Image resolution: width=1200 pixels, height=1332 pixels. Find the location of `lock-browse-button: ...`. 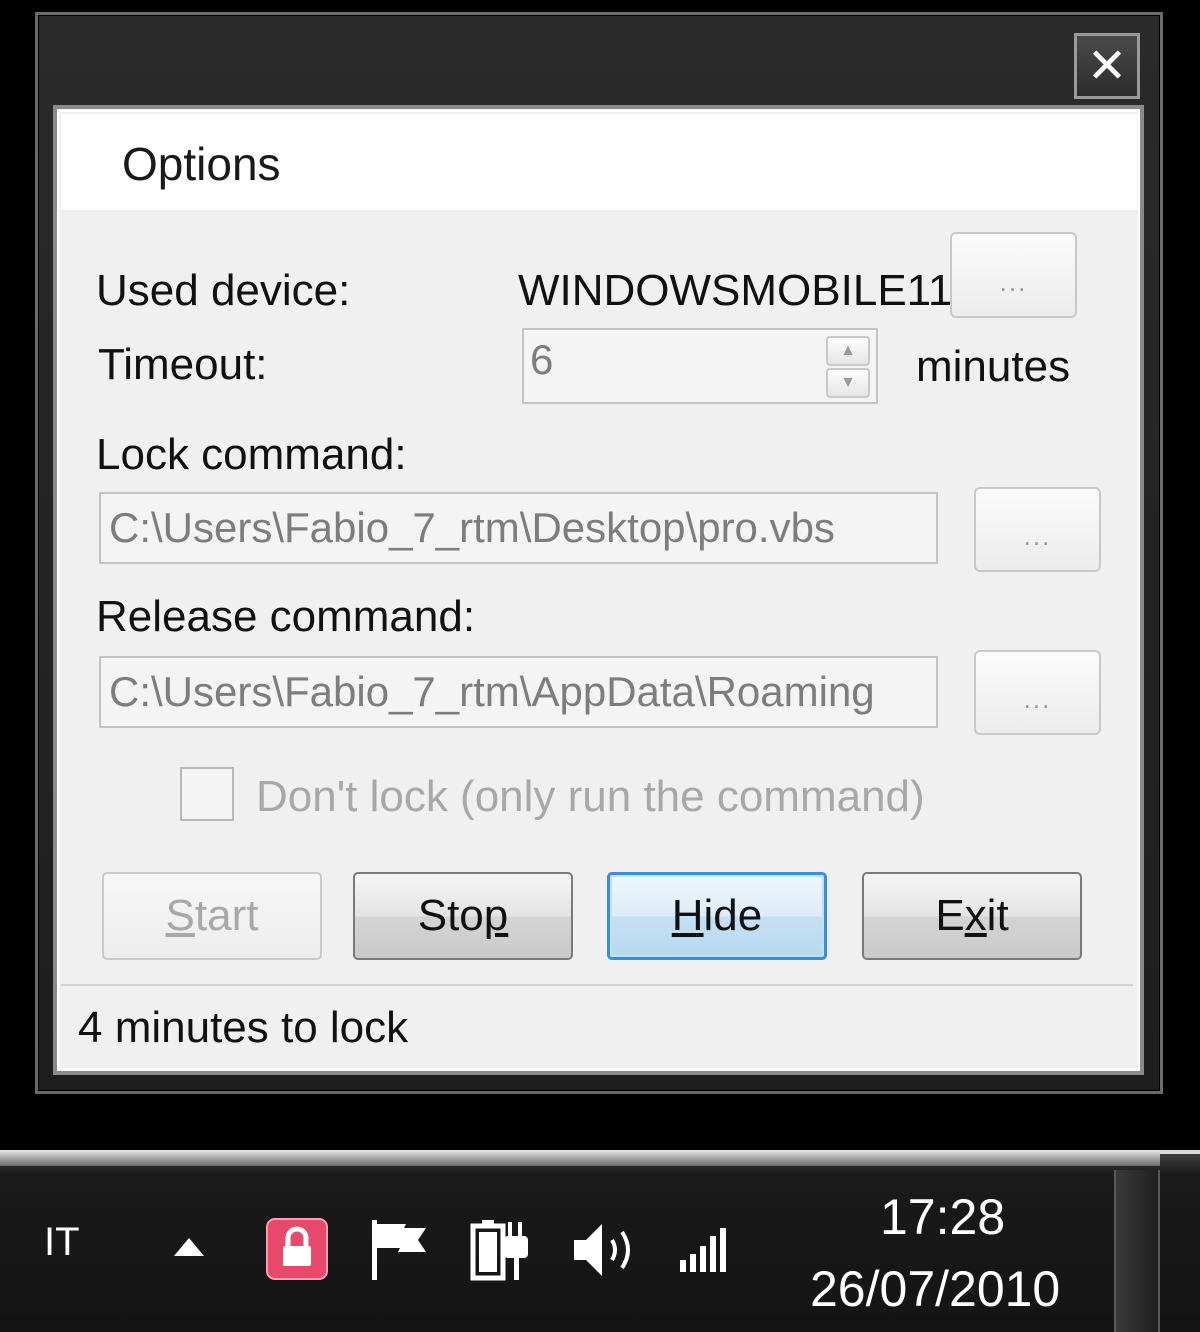

lock-browse-button: ... is located at coordinates (1037, 529).